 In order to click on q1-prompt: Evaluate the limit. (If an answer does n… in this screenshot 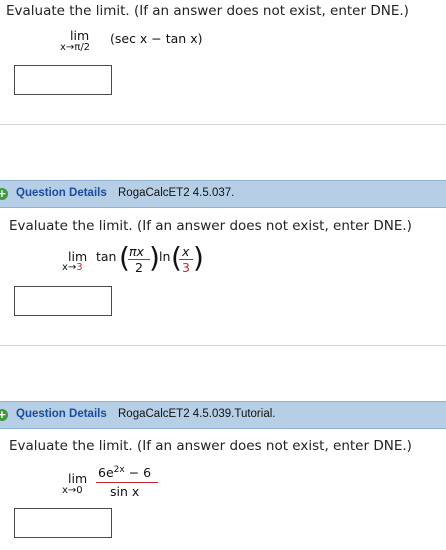, I will do `click(207, 11)`.